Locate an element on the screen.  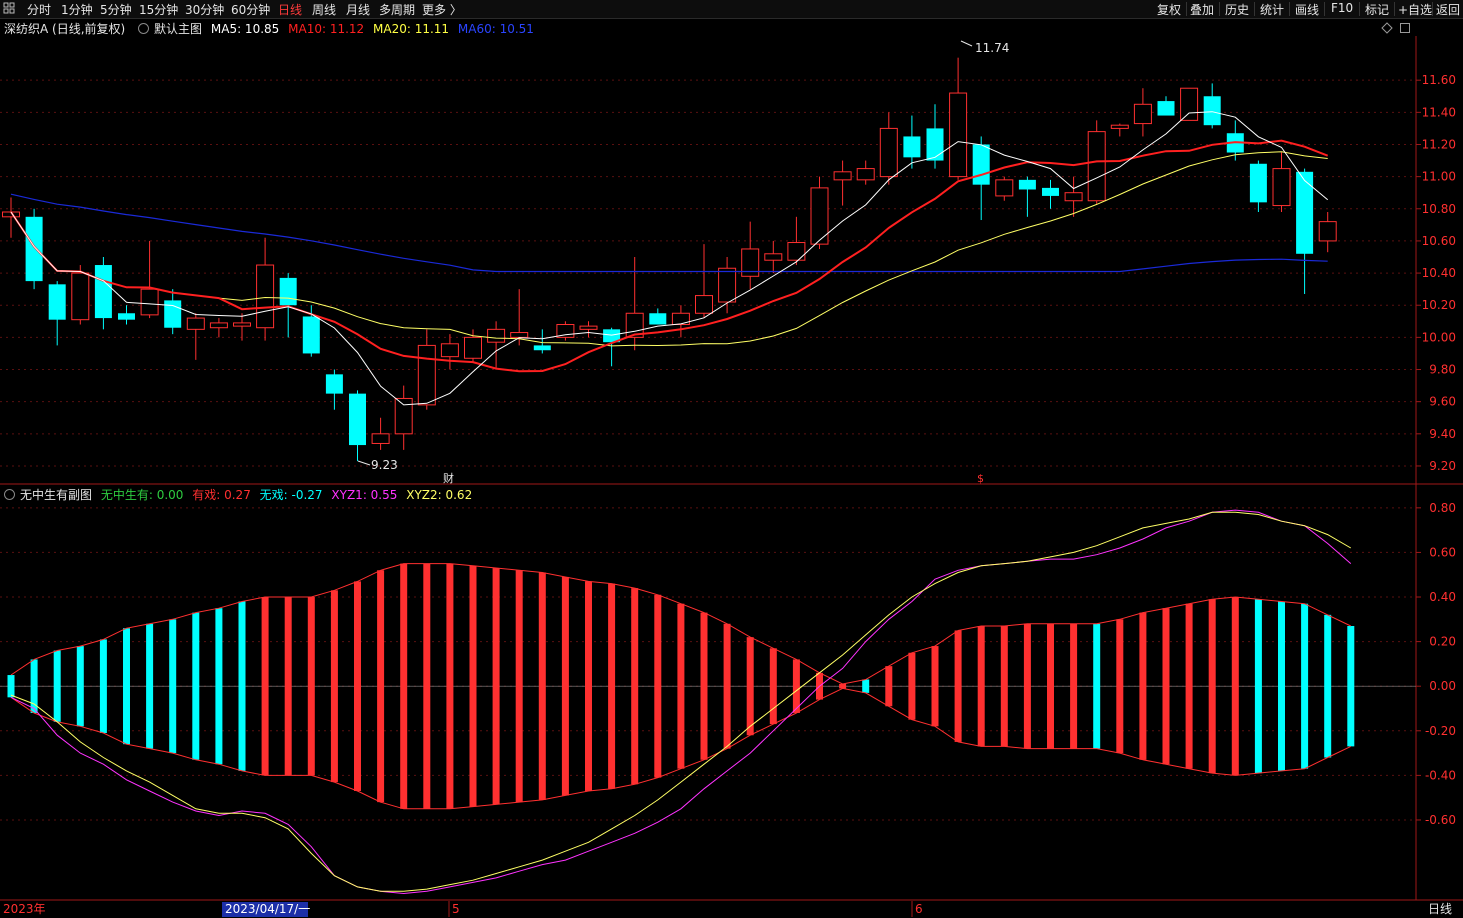
add-watchlist-button: +自选 is located at coordinates (1415, 9).